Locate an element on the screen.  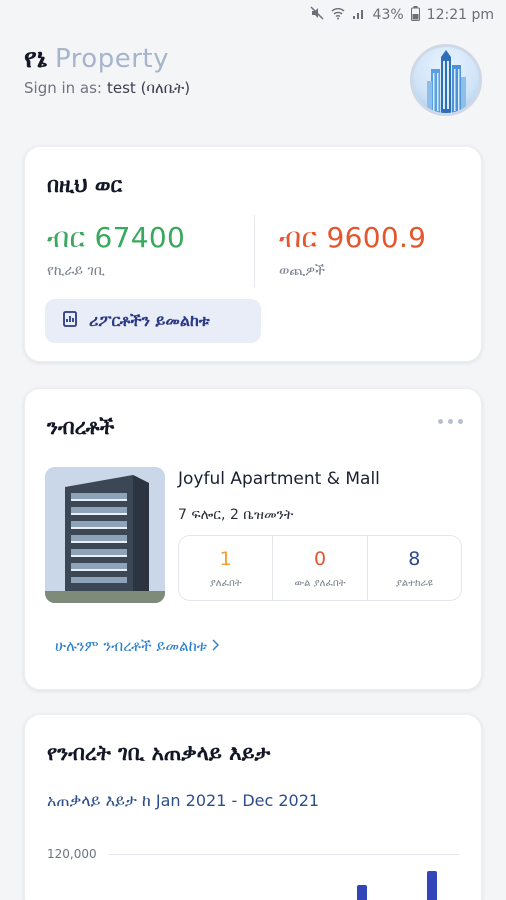
divider is located at coordinates (254, 251).